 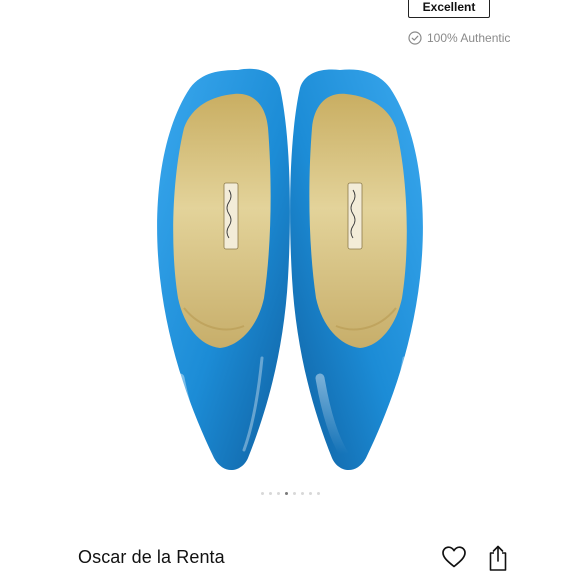 I want to click on authentic-label: 100% Authentic, so click(x=469, y=38).